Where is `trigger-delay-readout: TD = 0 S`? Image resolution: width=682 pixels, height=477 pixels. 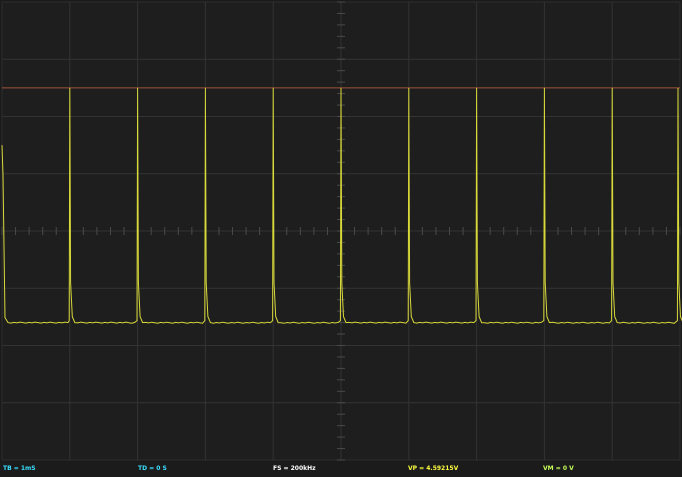
trigger-delay-readout: TD = 0 S is located at coordinates (152, 468).